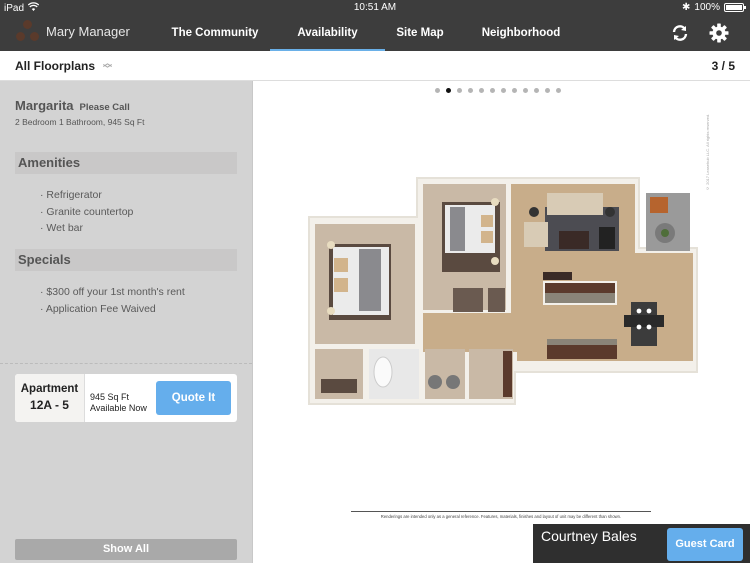 The width and height of the screenshot is (750, 563). I want to click on page-indicator: 3 / 5, so click(723, 66).